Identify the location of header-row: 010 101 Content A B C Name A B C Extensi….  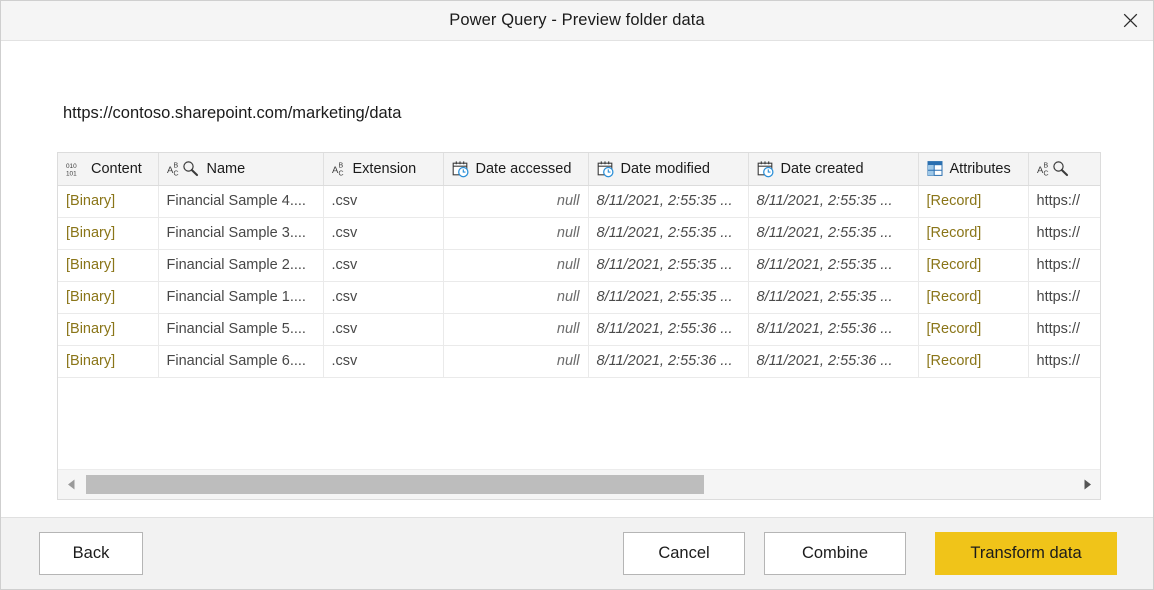
(579, 169).